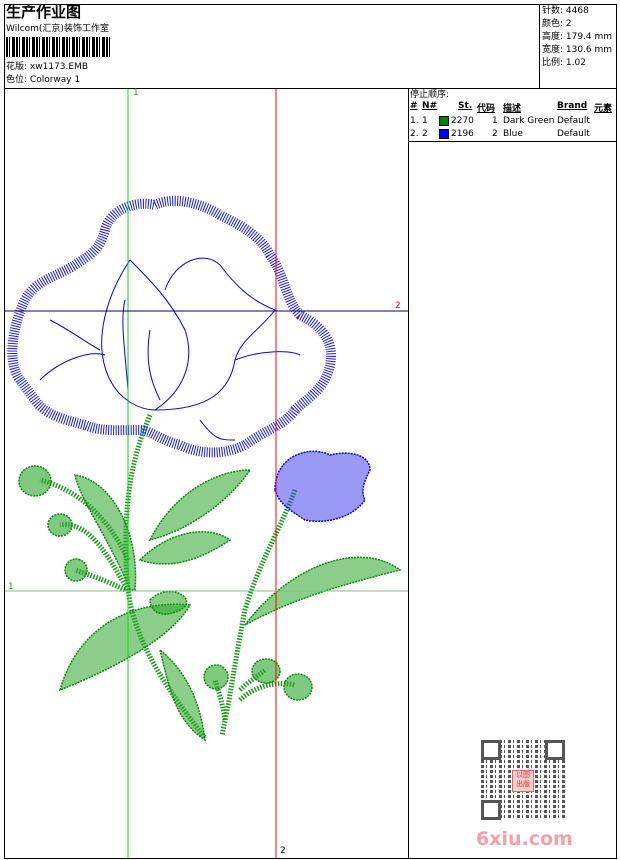 This screenshot has height=860, width=620. What do you see at coordinates (136, 93) in the screenshot?
I see `guide-label-green-top: 1` at bounding box center [136, 93].